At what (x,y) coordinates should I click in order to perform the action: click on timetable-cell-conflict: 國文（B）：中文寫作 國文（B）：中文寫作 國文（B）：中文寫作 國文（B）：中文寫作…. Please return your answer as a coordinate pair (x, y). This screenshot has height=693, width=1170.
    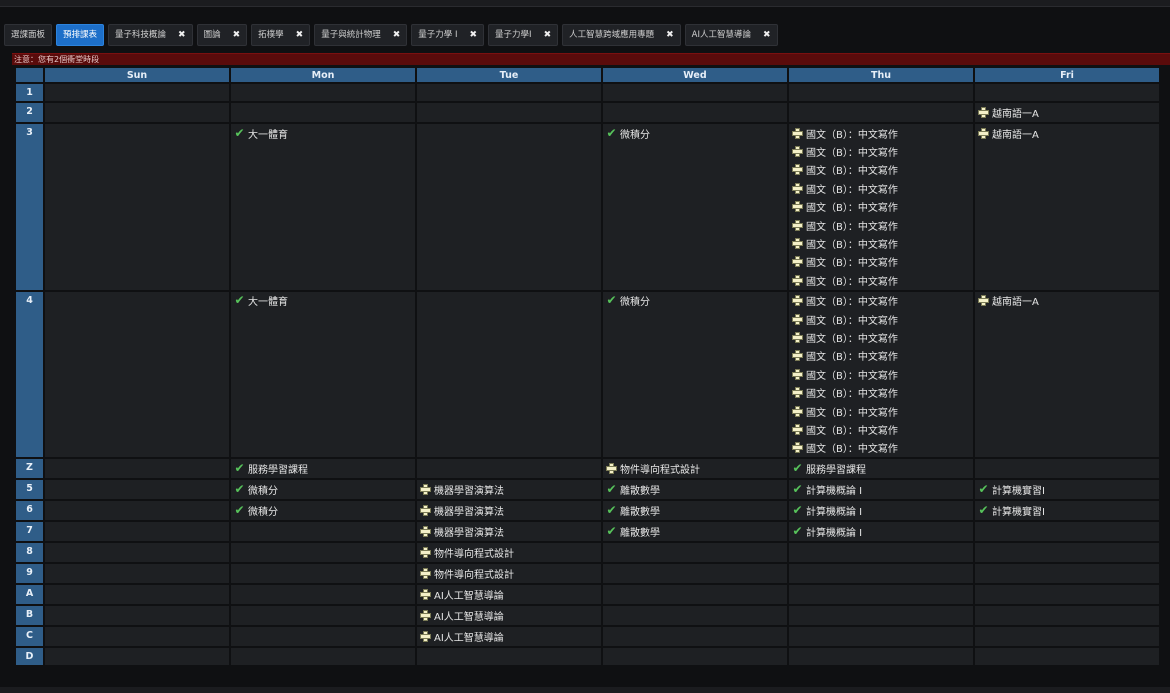
    Looking at the image, I should click on (881, 207).